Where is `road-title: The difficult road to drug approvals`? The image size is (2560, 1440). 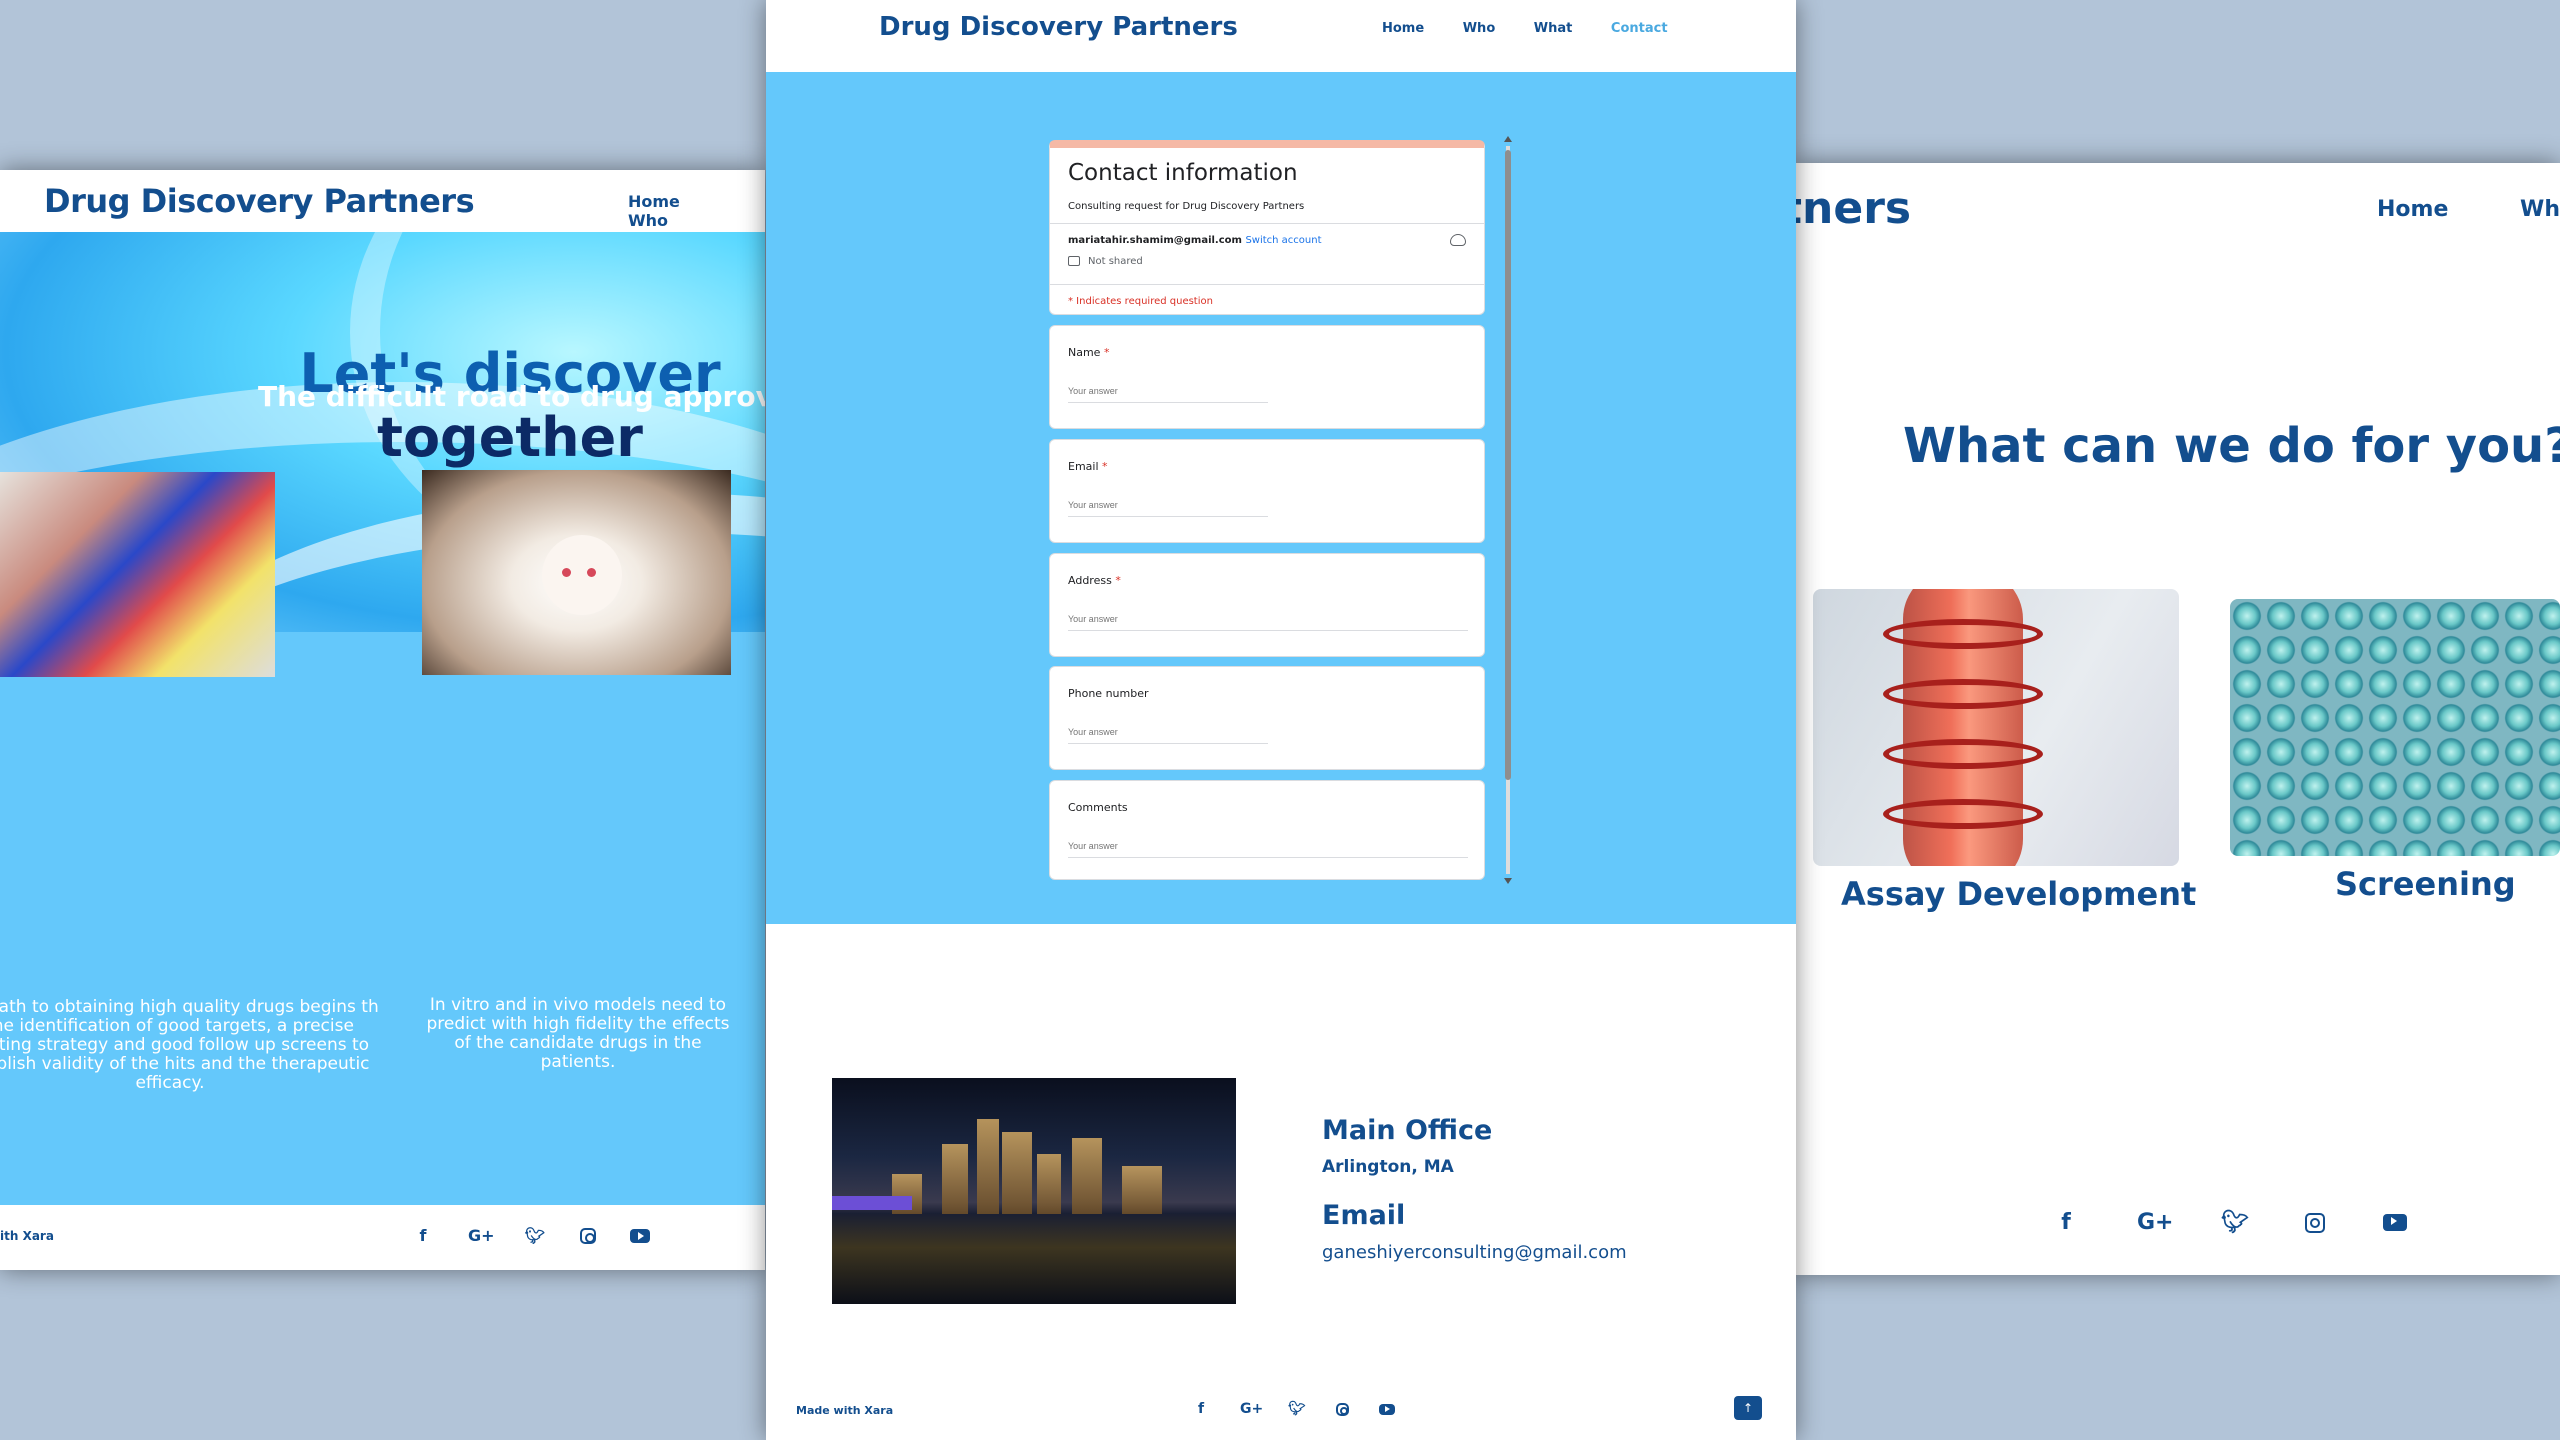
road-title: The difficult road to drug approvals is located at coordinates (511, 396).